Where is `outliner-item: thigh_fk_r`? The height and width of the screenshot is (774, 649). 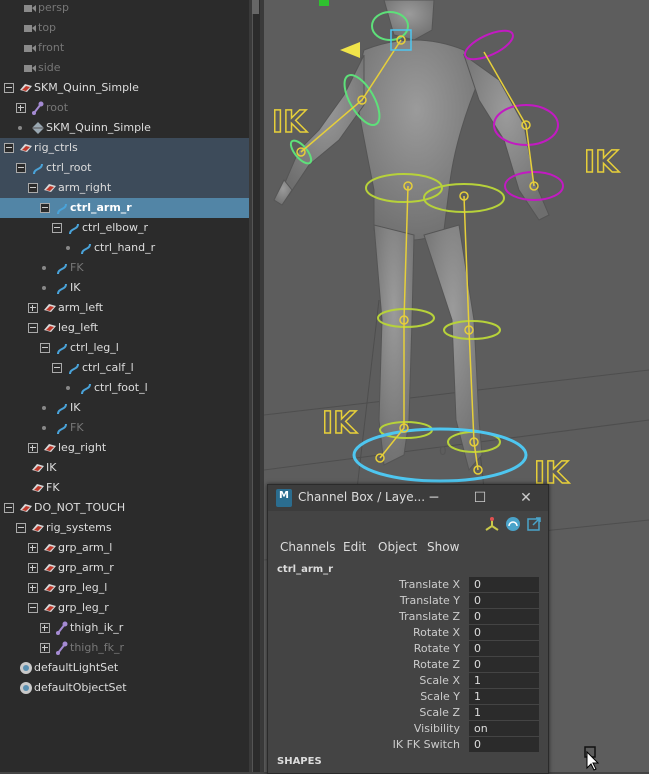
outliner-item: thigh_fk_r is located at coordinates (124, 648).